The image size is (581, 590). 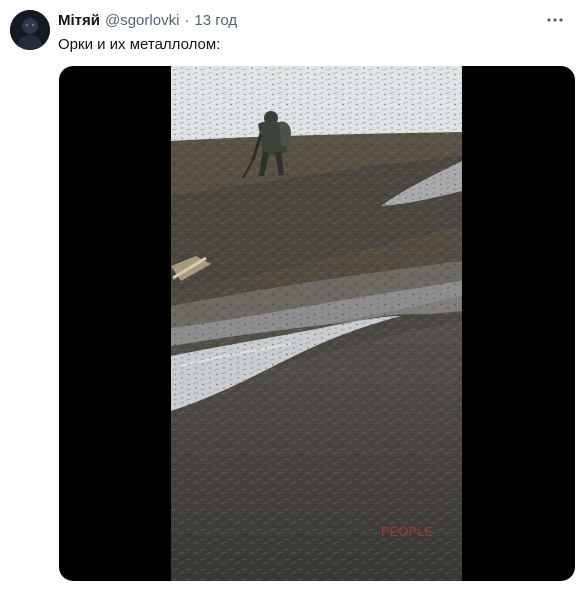 I want to click on avatar-image, so click(x=30, y=30).